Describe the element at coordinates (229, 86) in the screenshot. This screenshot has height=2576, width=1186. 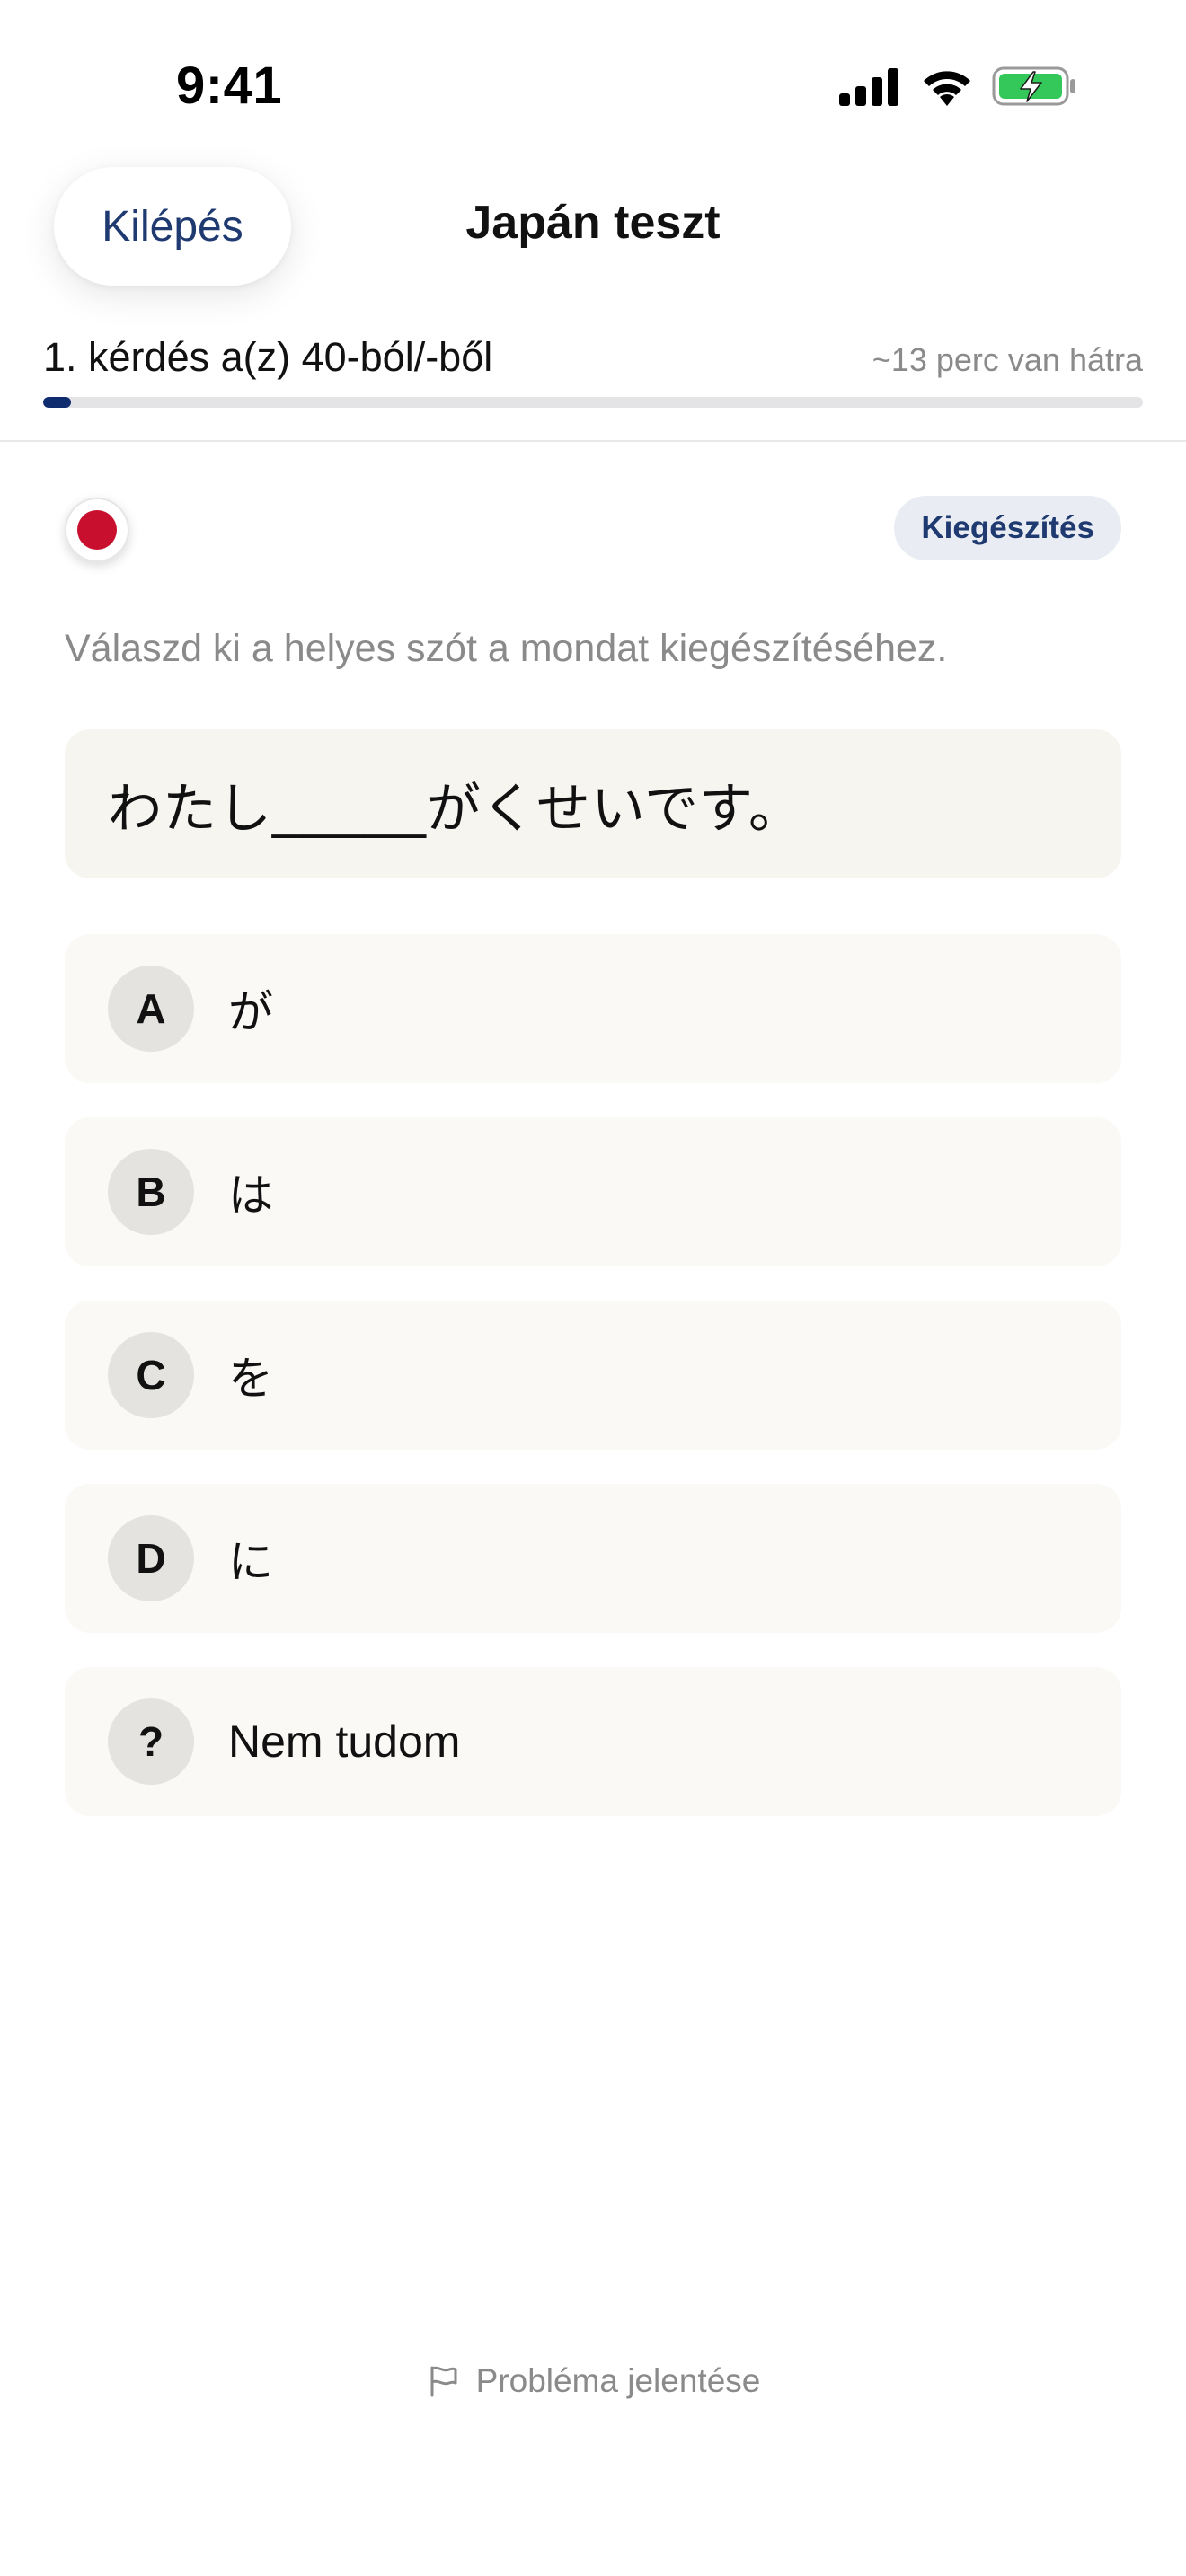
I see `status-time: 9:41` at that location.